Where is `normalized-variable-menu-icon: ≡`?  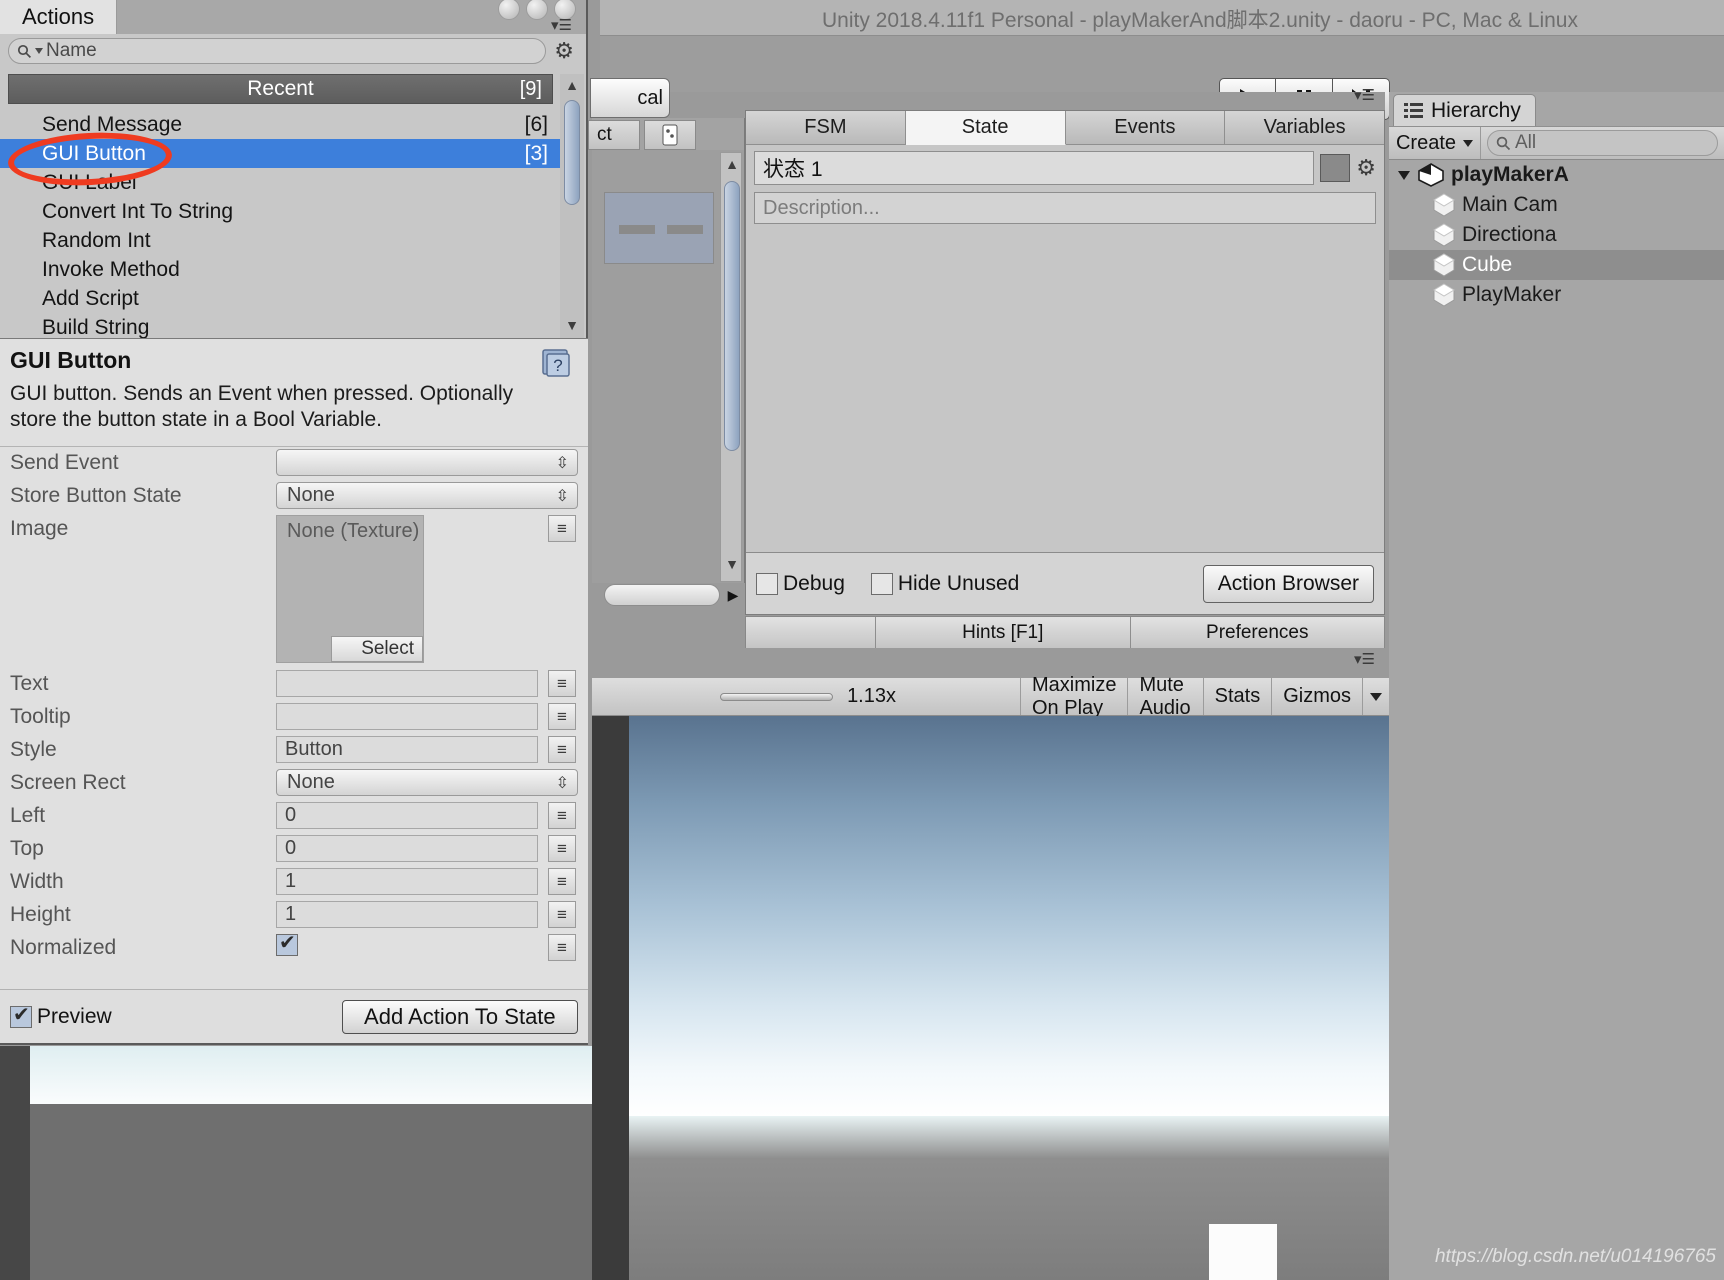 normalized-variable-menu-icon: ≡ is located at coordinates (562, 947).